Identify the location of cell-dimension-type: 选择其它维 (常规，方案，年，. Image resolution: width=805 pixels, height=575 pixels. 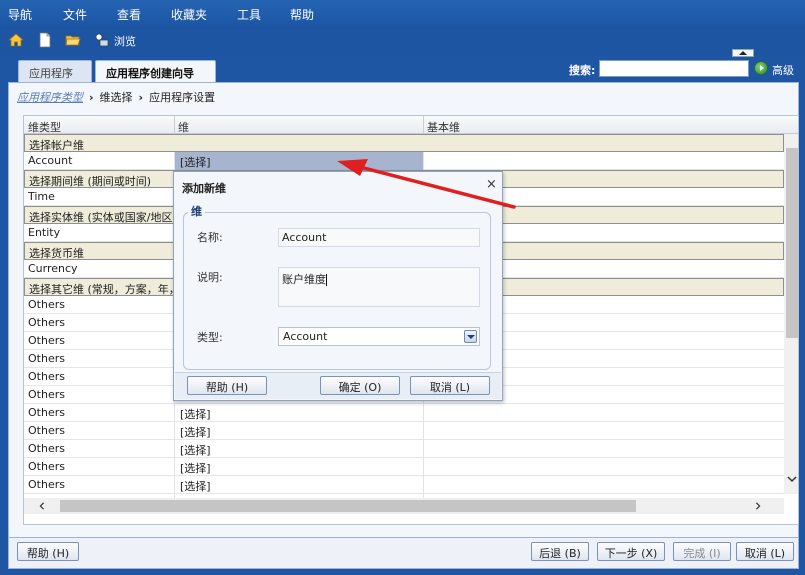
(103, 289).